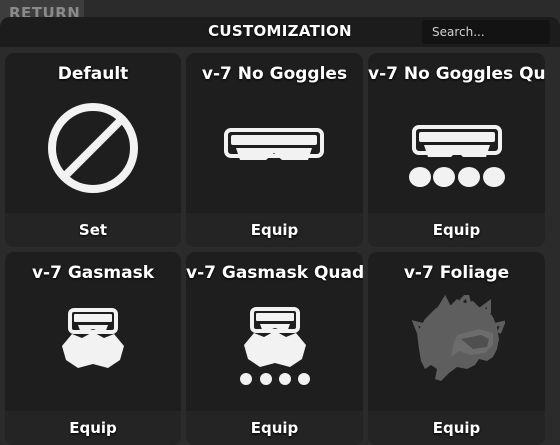 This screenshot has width=560, height=445. What do you see at coordinates (274, 144) in the screenshot?
I see `goggles-icon` at bounding box center [274, 144].